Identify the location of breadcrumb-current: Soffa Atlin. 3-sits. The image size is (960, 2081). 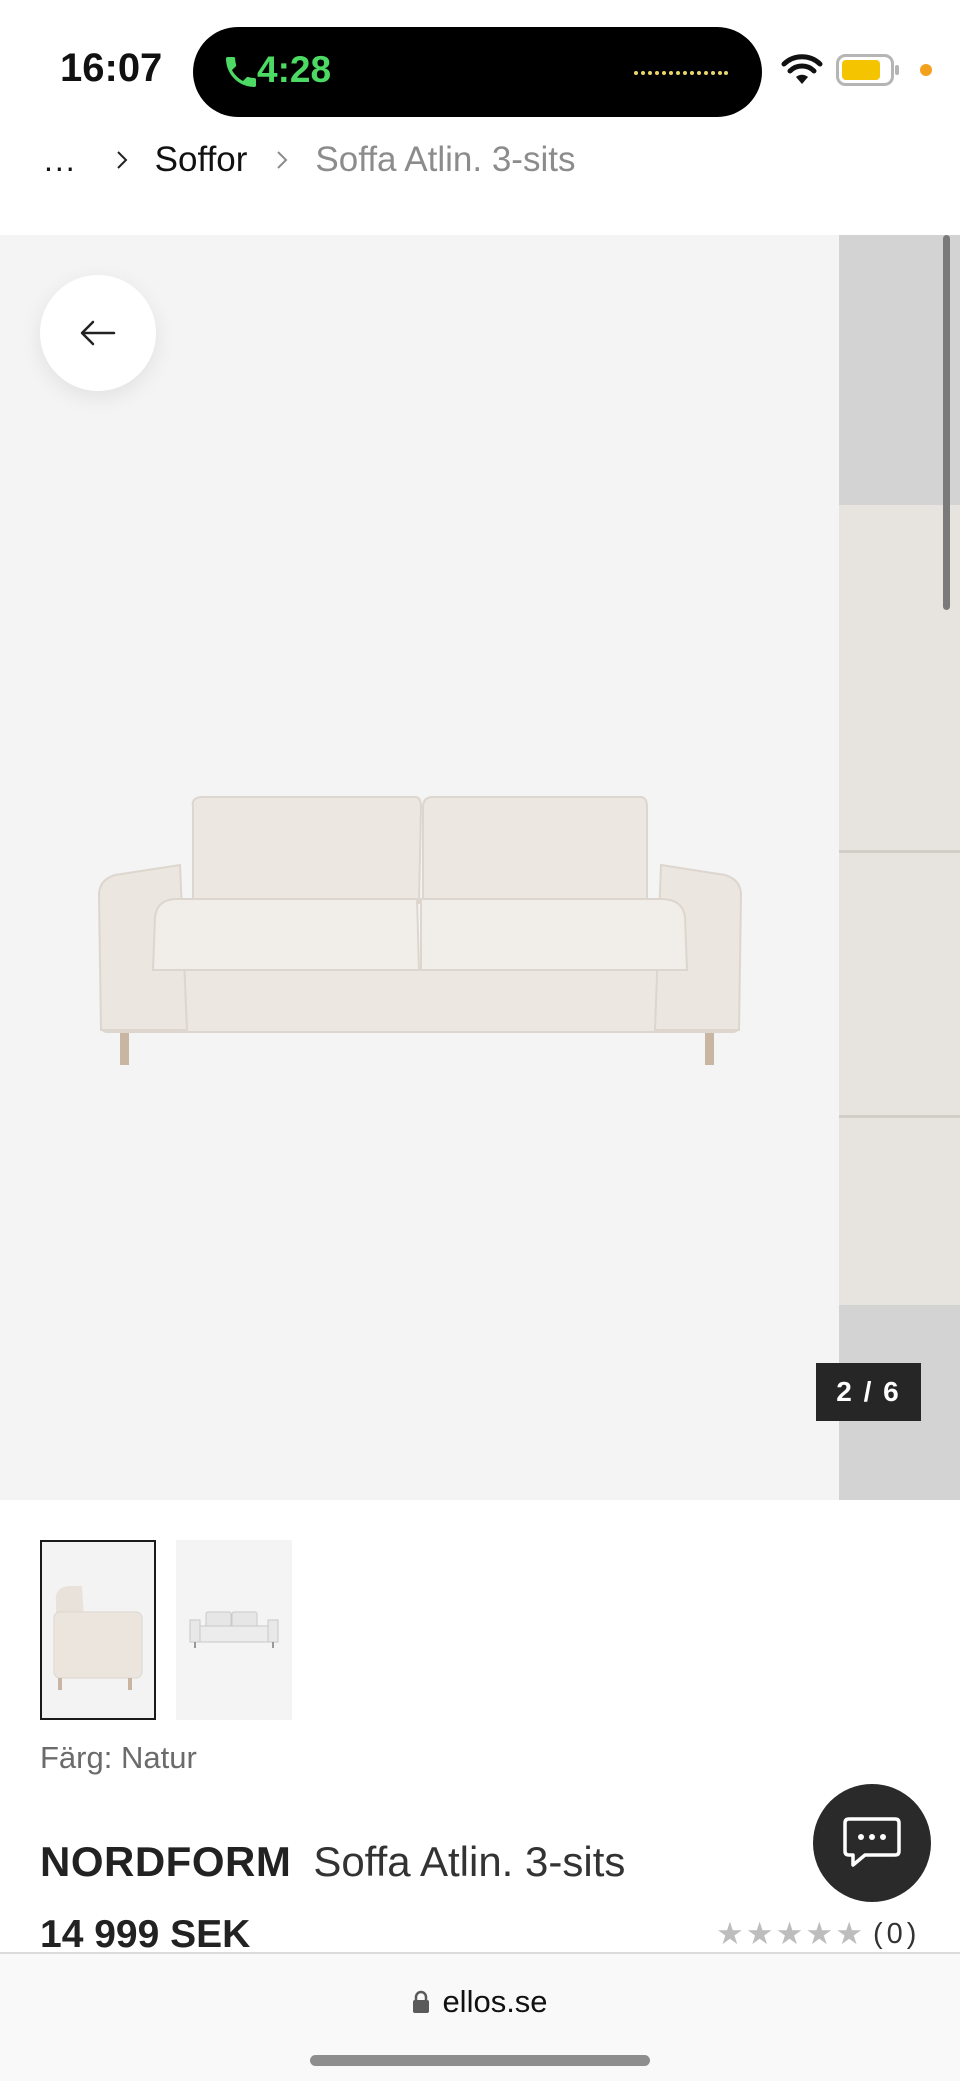
(445, 159).